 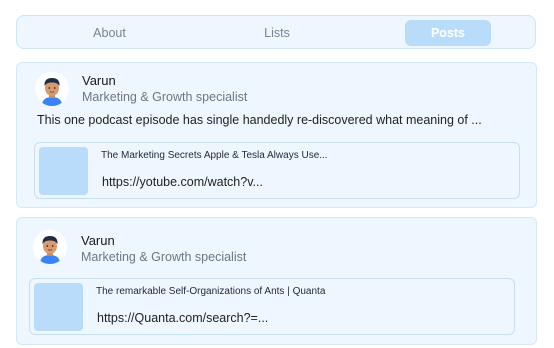 I want to click on tab-lists: Lists, so click(x=277, y=33).